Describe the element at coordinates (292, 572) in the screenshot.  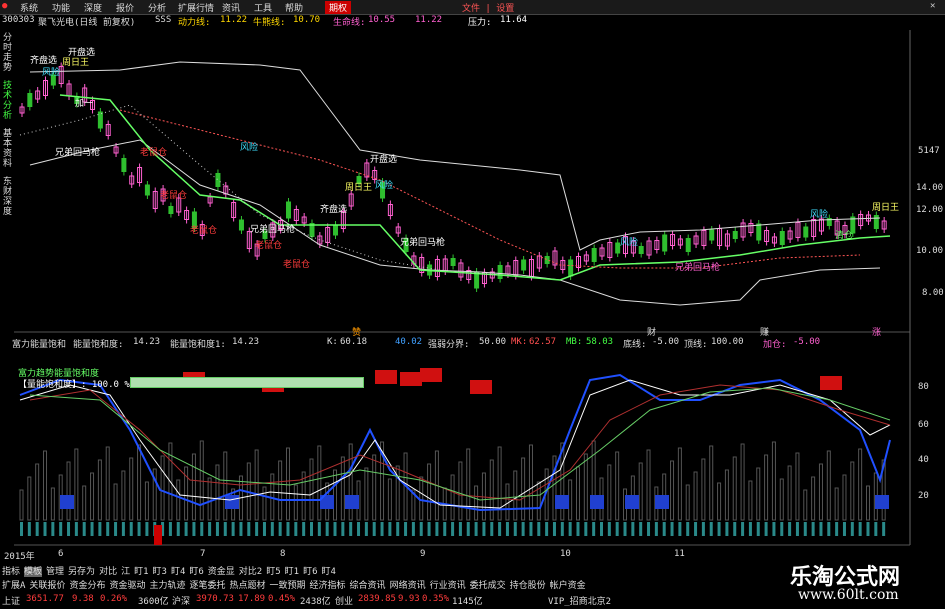
I see `nav-row1-13: 盯1` at that location.